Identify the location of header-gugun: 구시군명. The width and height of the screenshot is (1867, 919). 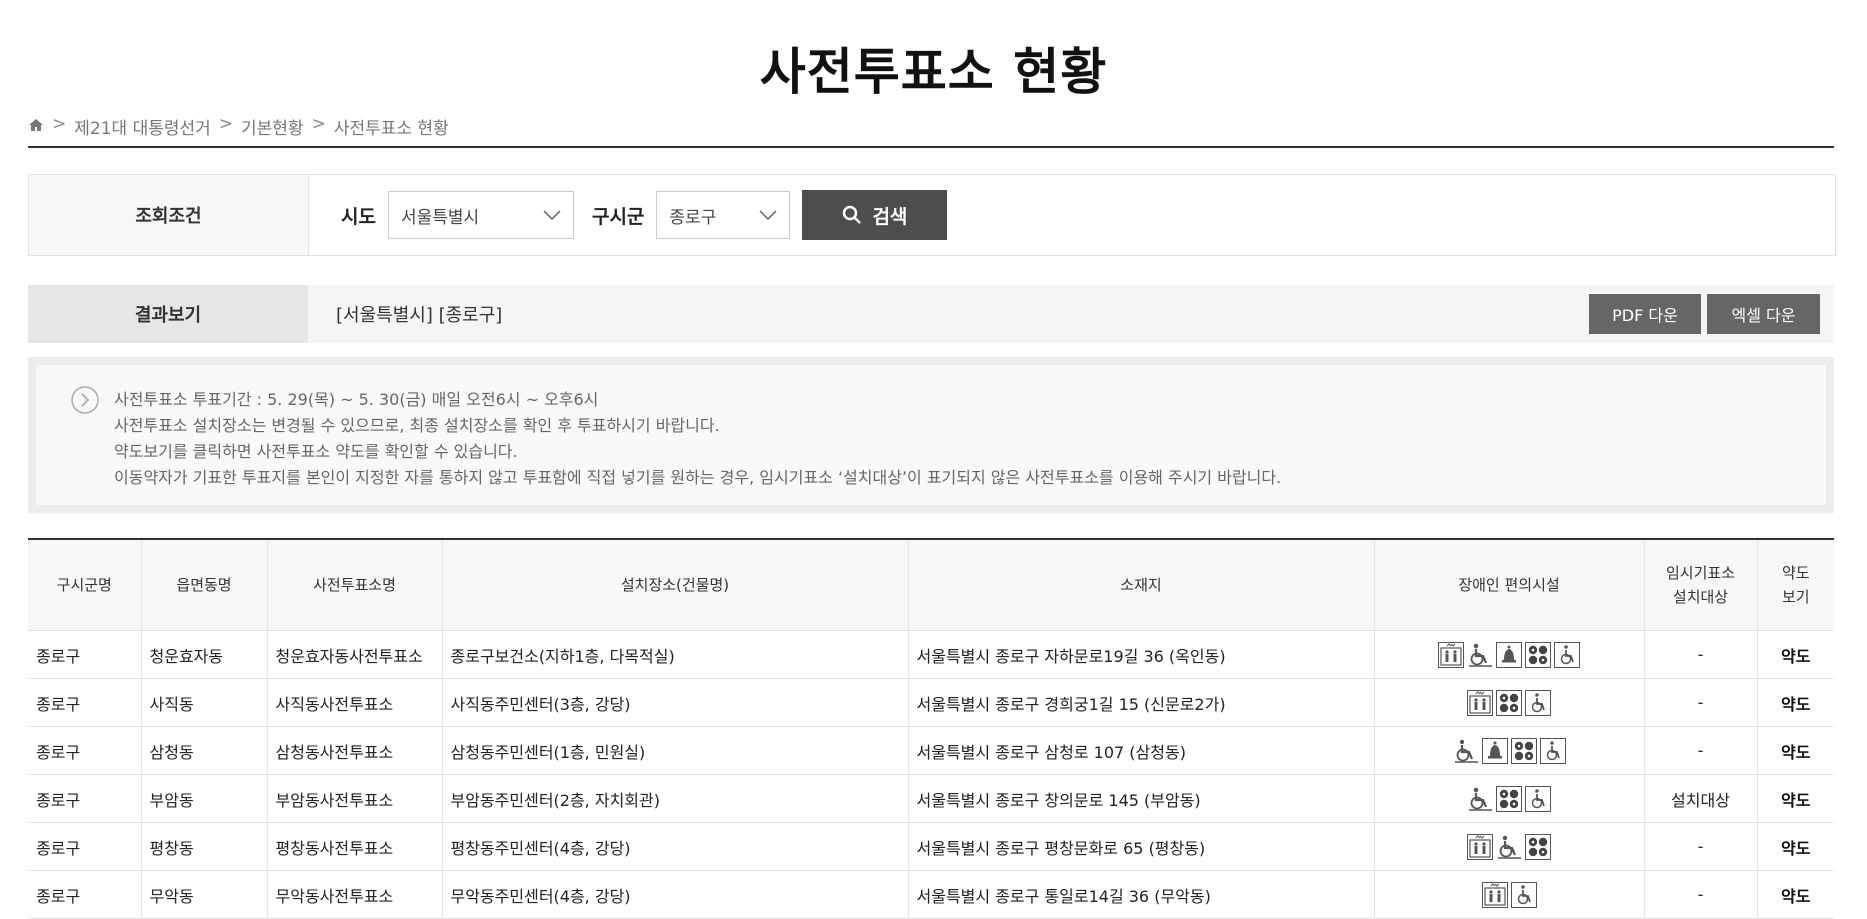
(84, 584).